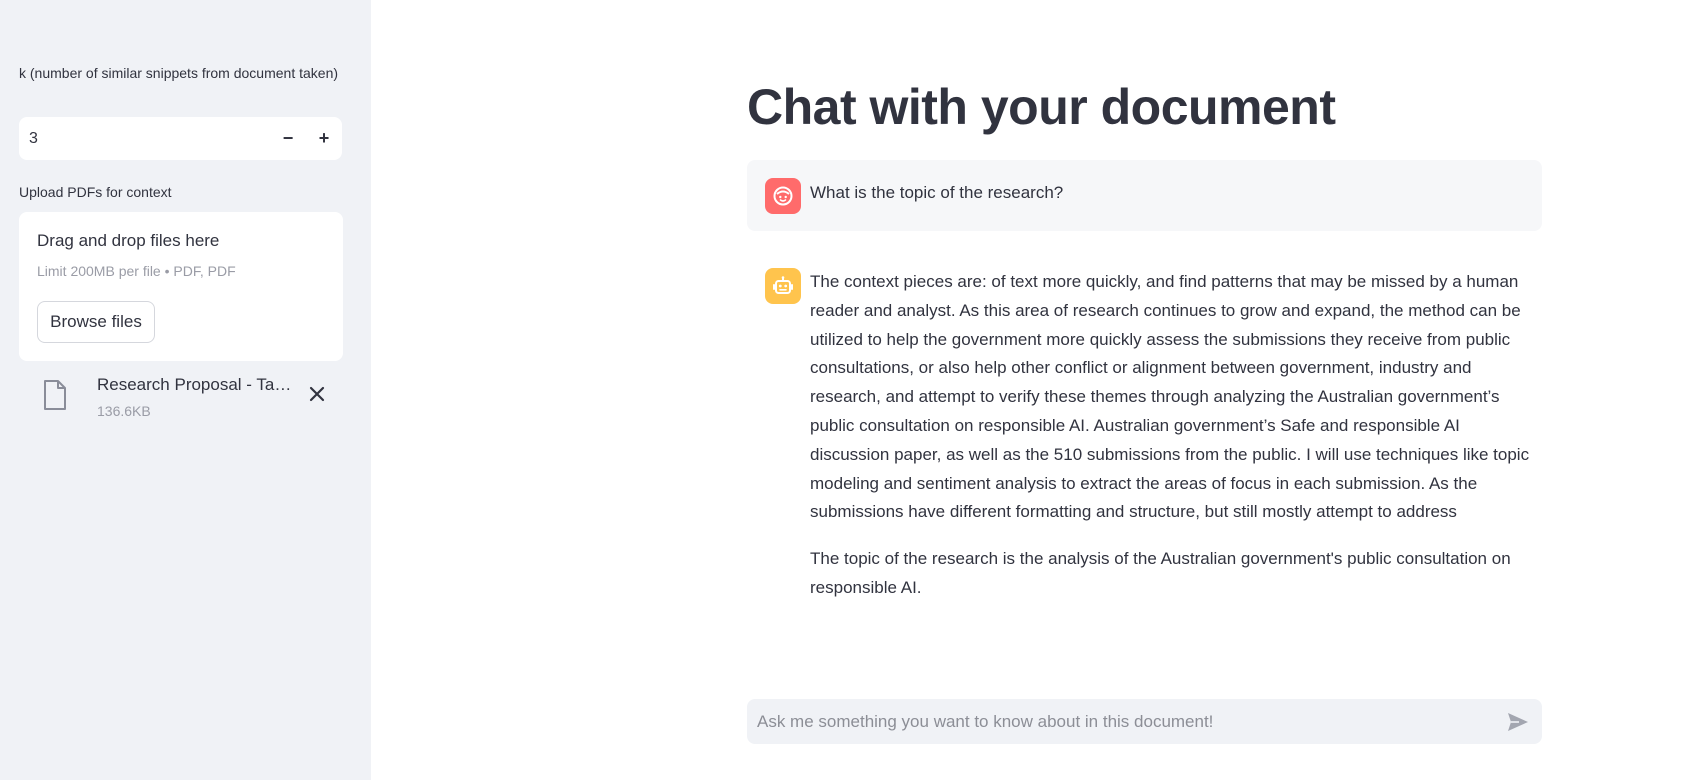  What do you see at coordinates (128, 240) in the screenshot?
I see `dropzone-title: Drag and drop files here` at bounding box center [128, 240].